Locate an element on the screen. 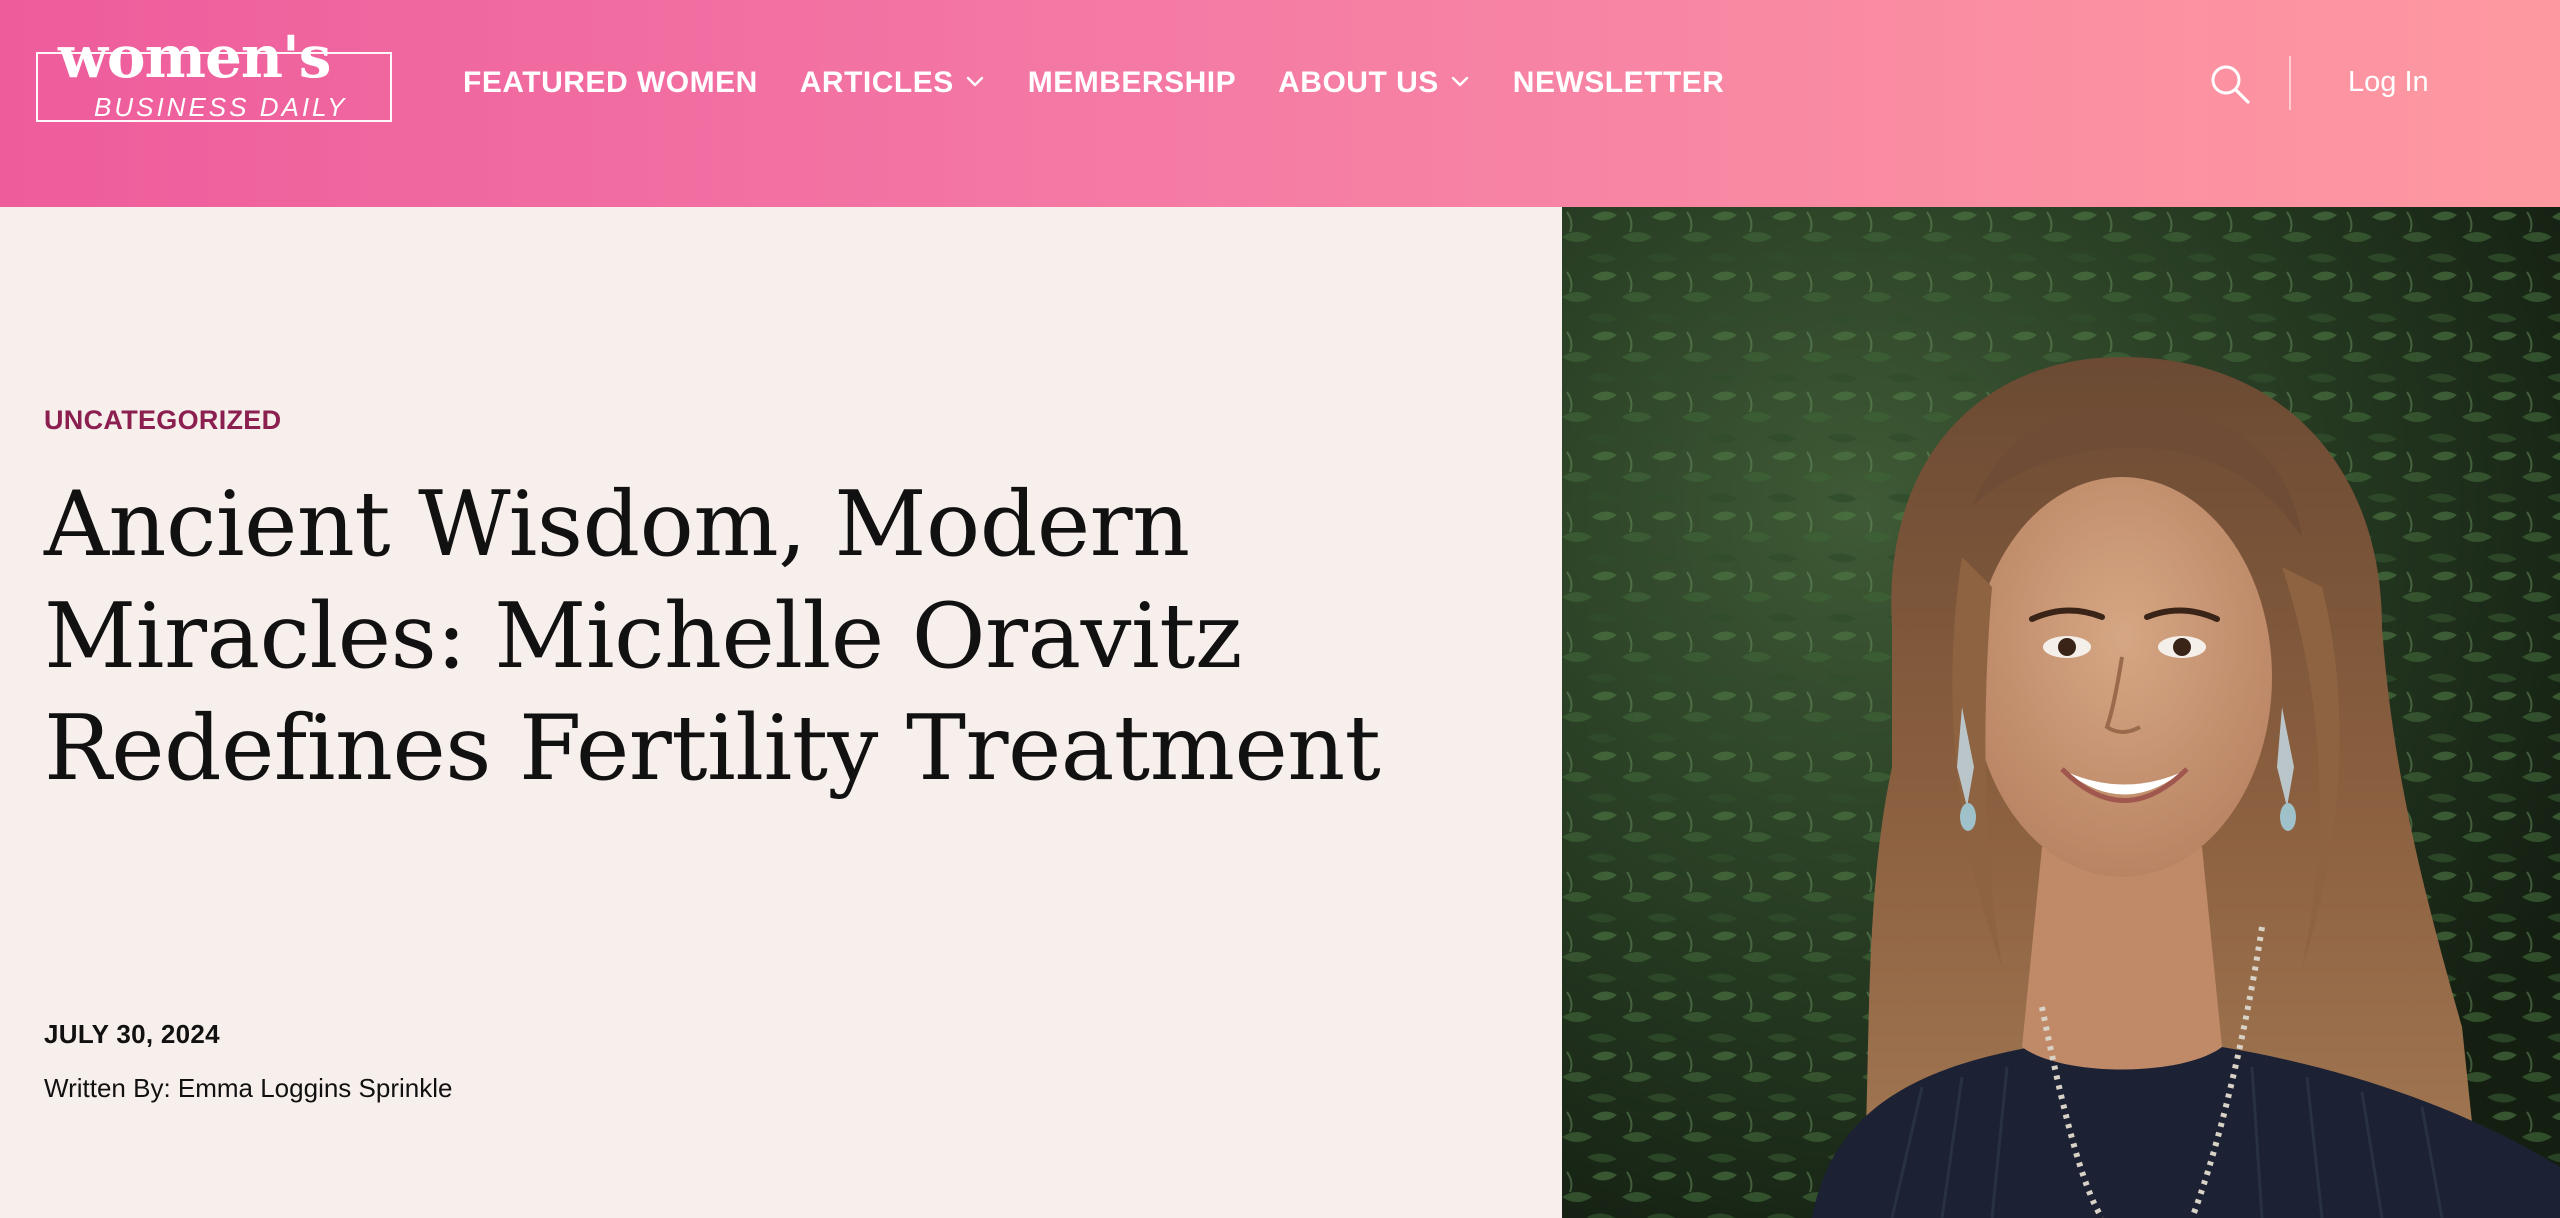  site-logo: women's BUSINESS DAILY is located at coordinates (215, 72).